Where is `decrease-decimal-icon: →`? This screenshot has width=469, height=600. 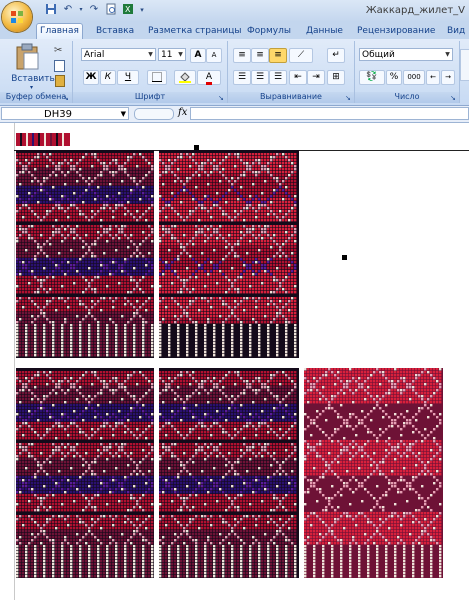 decrease-decimal-icon: → is located at coordinates (448, 77).